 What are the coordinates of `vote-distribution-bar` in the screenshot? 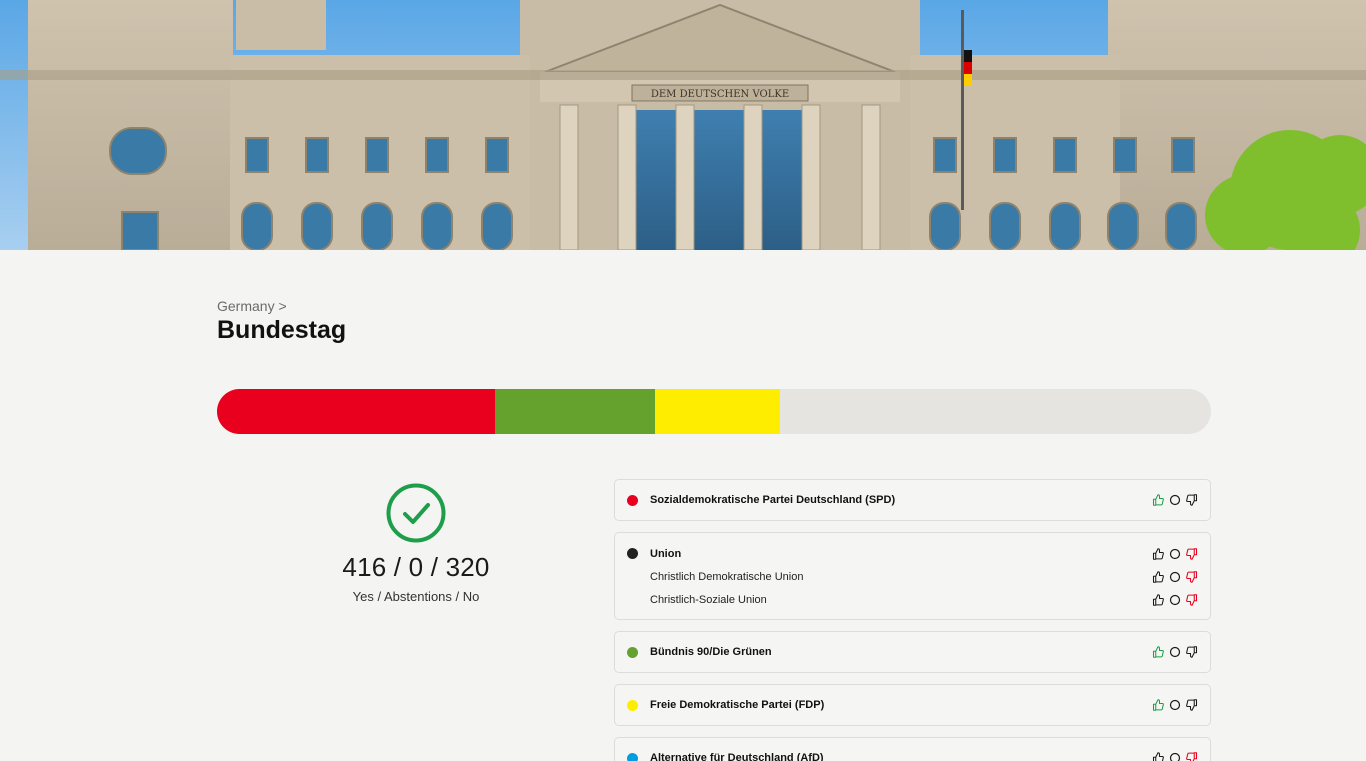 It's located at (714, 411).